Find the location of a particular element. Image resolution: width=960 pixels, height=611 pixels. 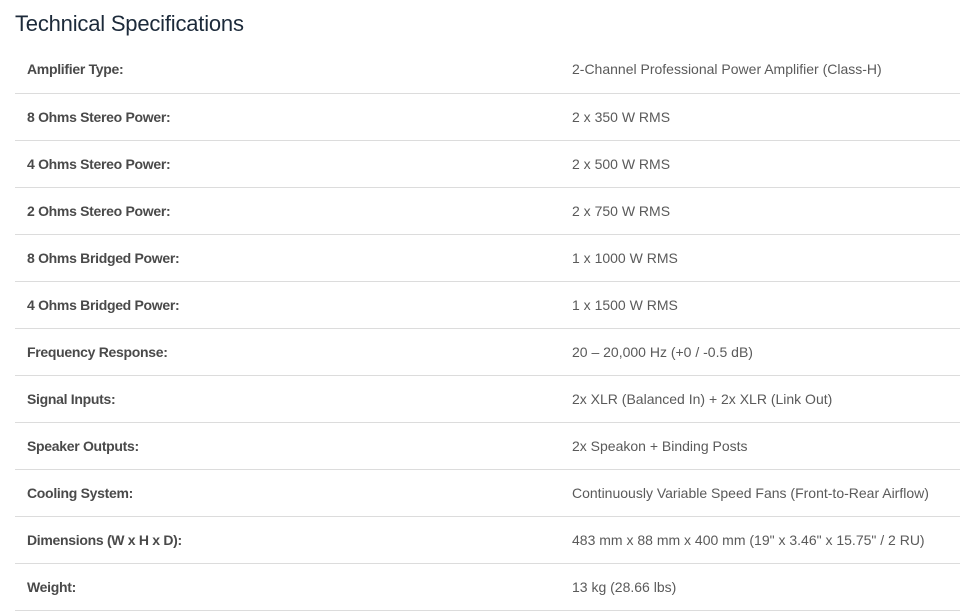

spec-value: 2x XLR (Balanced In) + 2x XLR (Link Out) is located at coordinates (760, 399).